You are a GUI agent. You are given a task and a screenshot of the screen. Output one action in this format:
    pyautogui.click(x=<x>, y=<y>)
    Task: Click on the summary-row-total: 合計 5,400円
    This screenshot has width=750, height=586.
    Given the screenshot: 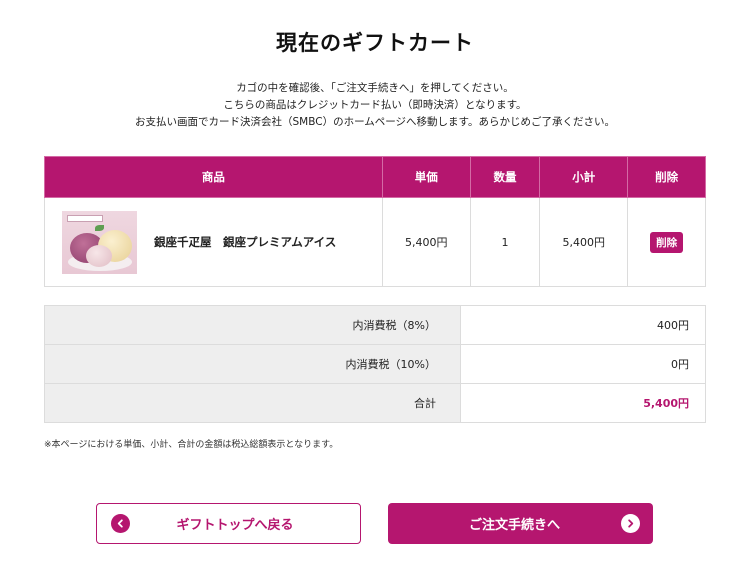 What is the action you would take?
    pyautogui.click(x=375, y=403)
    